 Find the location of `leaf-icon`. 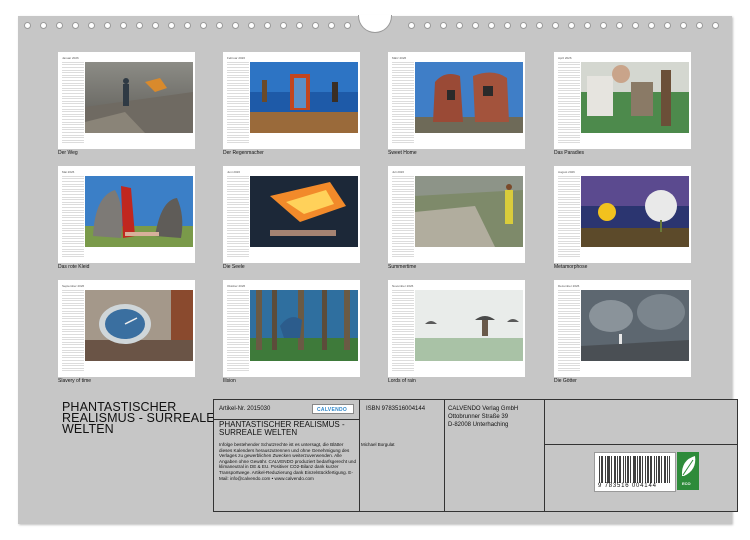

leaf-icon is located at coordinates (688, 466).